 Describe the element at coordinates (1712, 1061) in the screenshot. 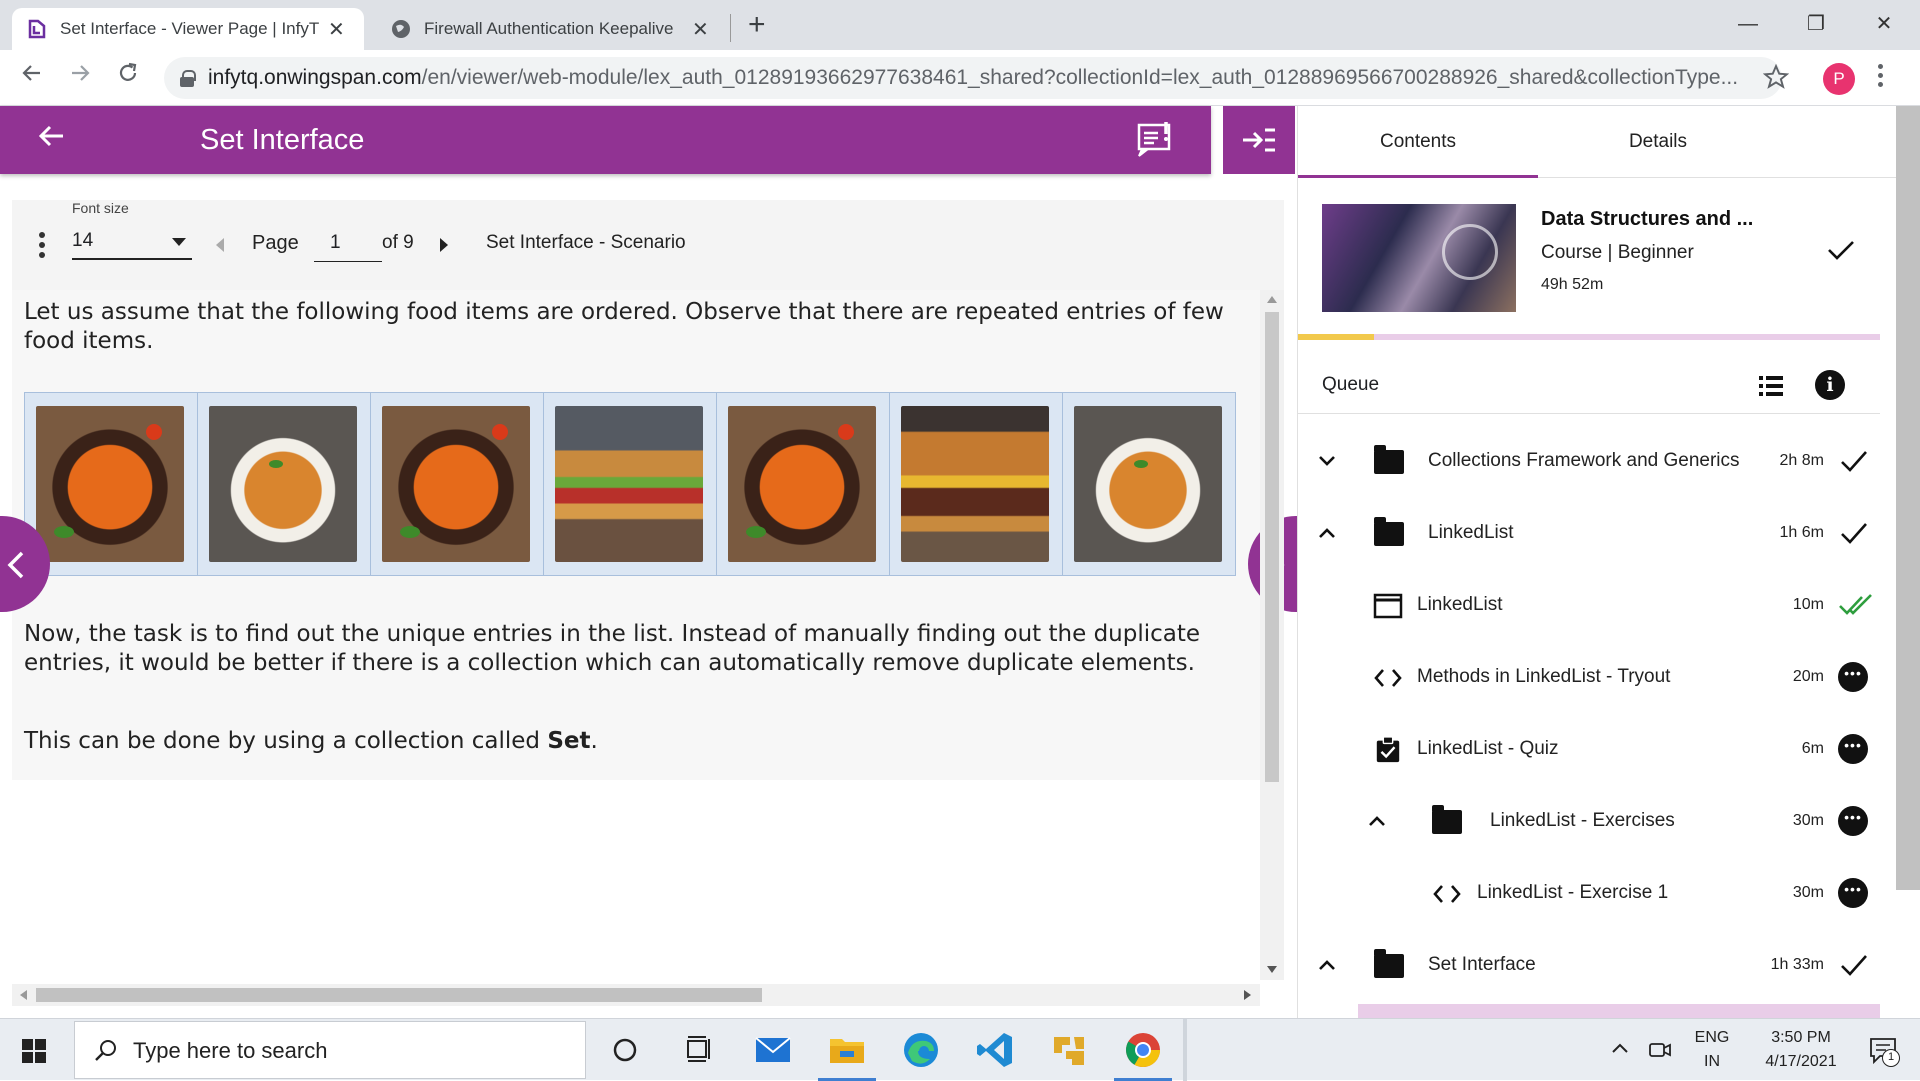

I see `lang-bottom: IN` at that location.